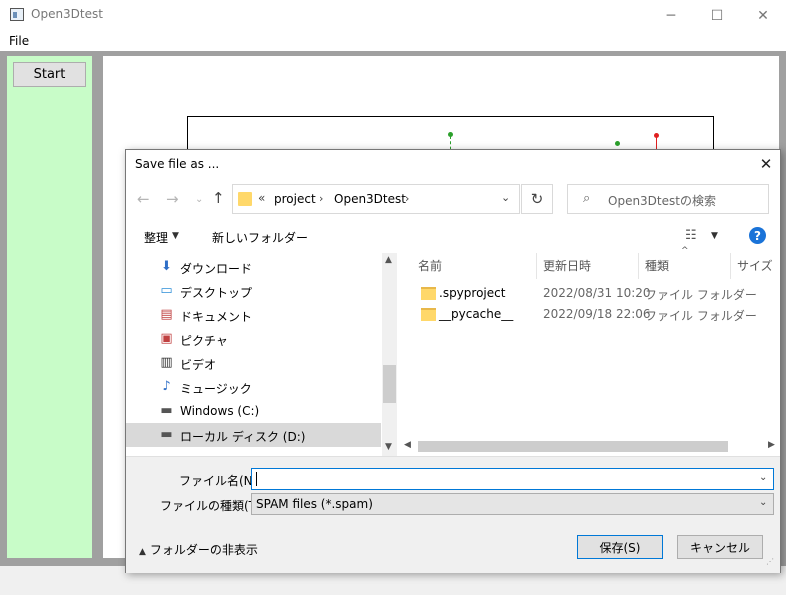 The width and height of the screenshot is (786, 595). Describe the element at coordinates (295, 199) in the screenshot. I see `breadcrumb-project: project` at that location.